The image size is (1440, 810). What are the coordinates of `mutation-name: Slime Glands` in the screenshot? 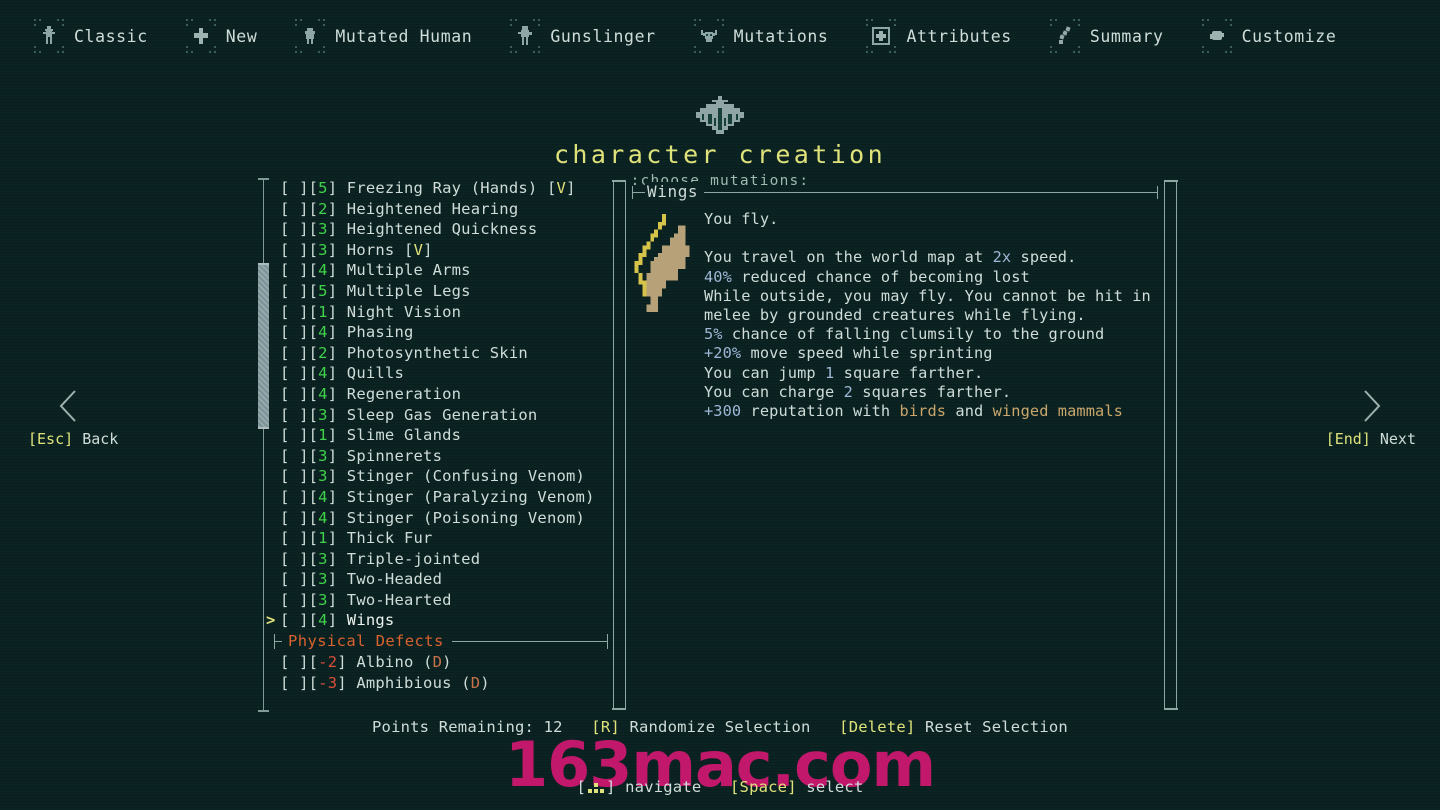 It's located at (404, 435).